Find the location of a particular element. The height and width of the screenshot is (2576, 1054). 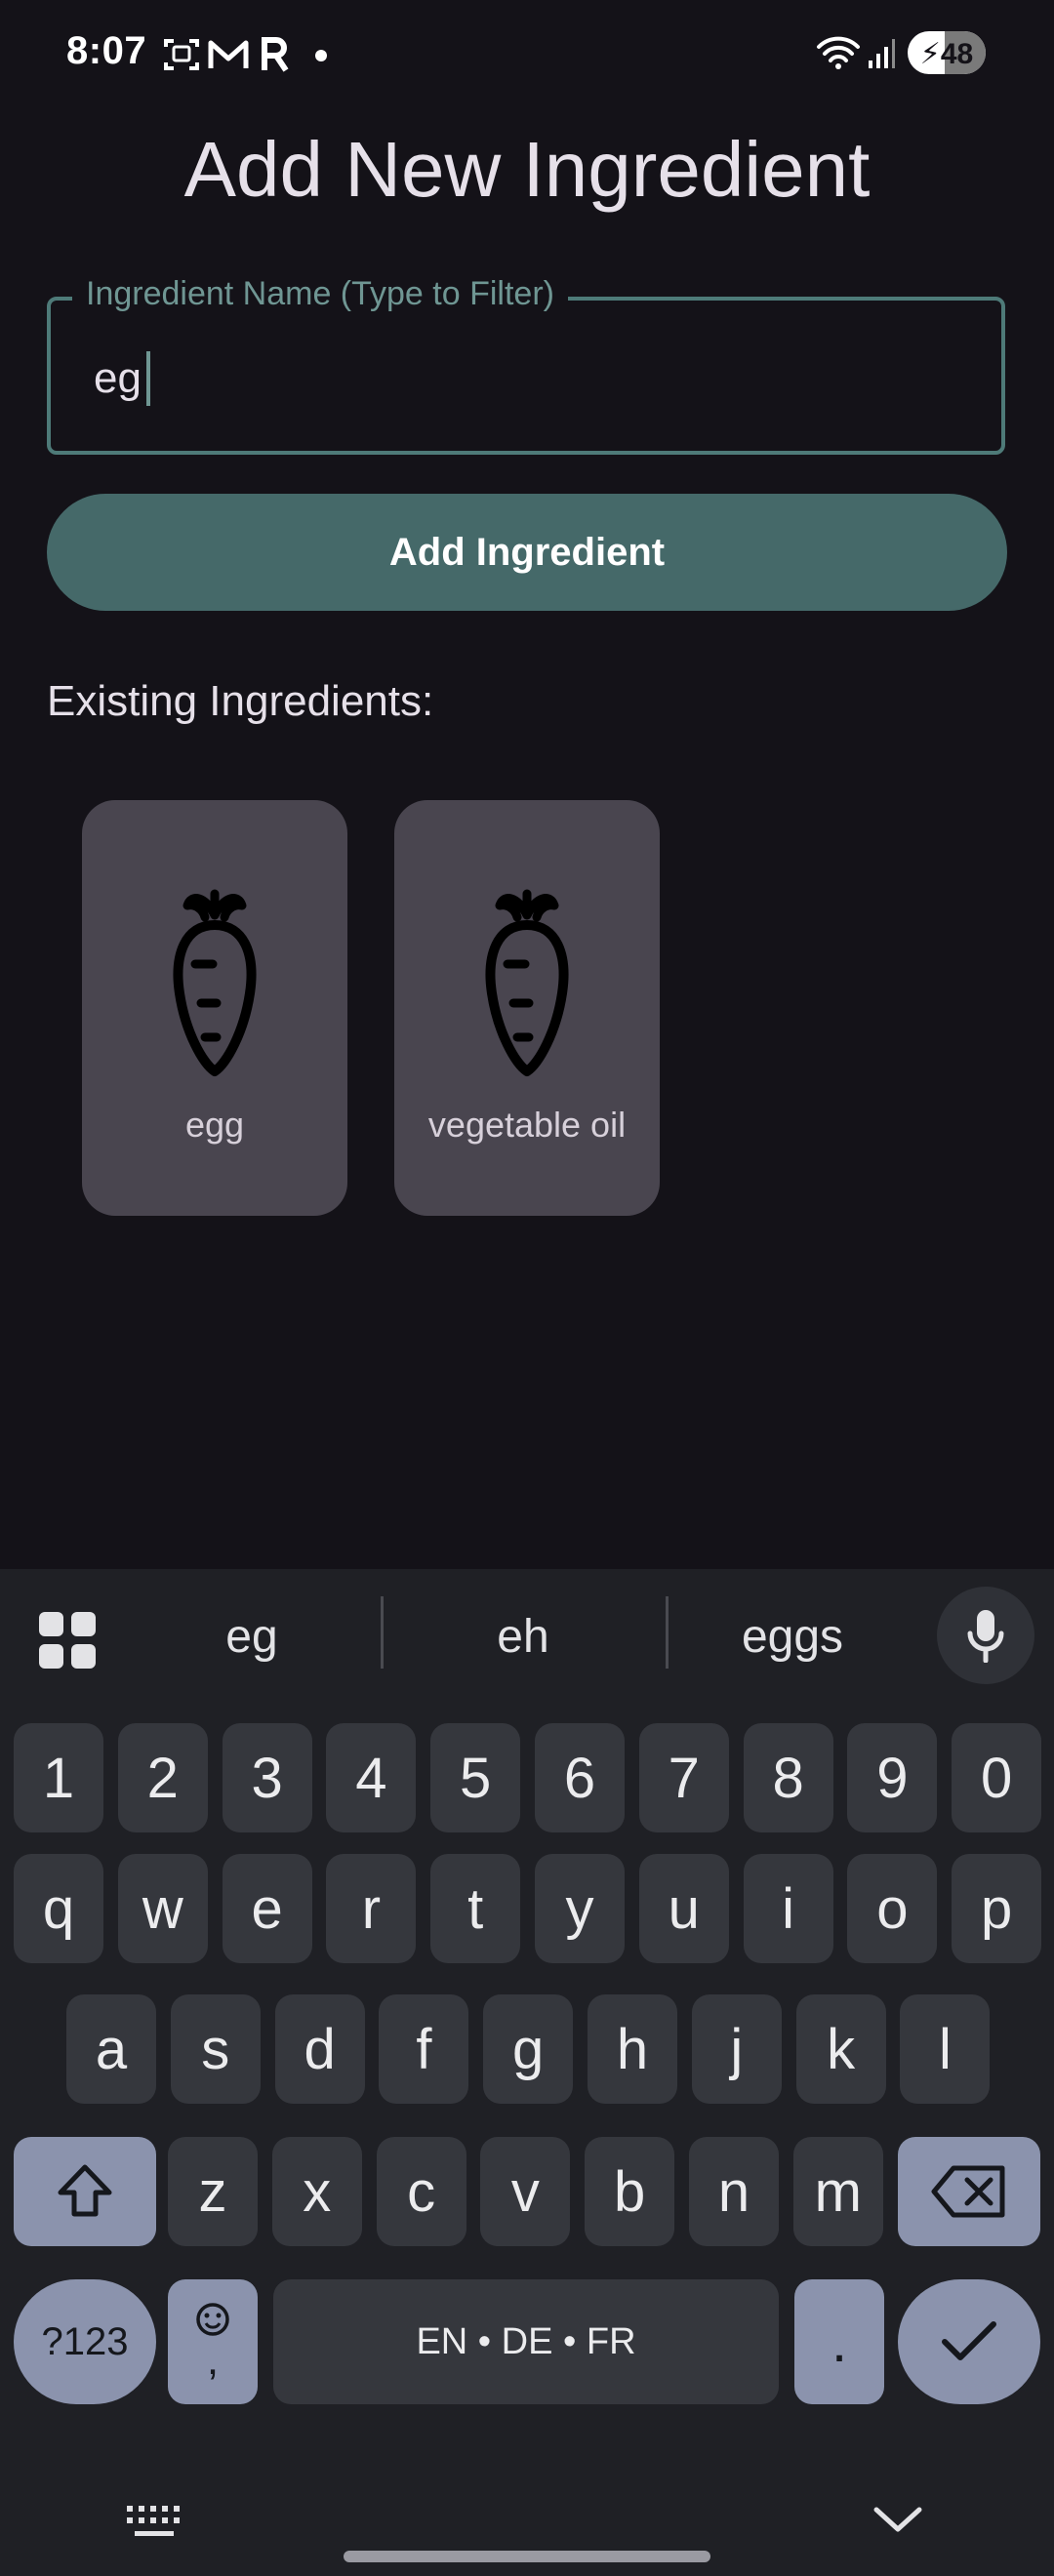

suggestion-3: eggs is located at coordinates (792, 1637).